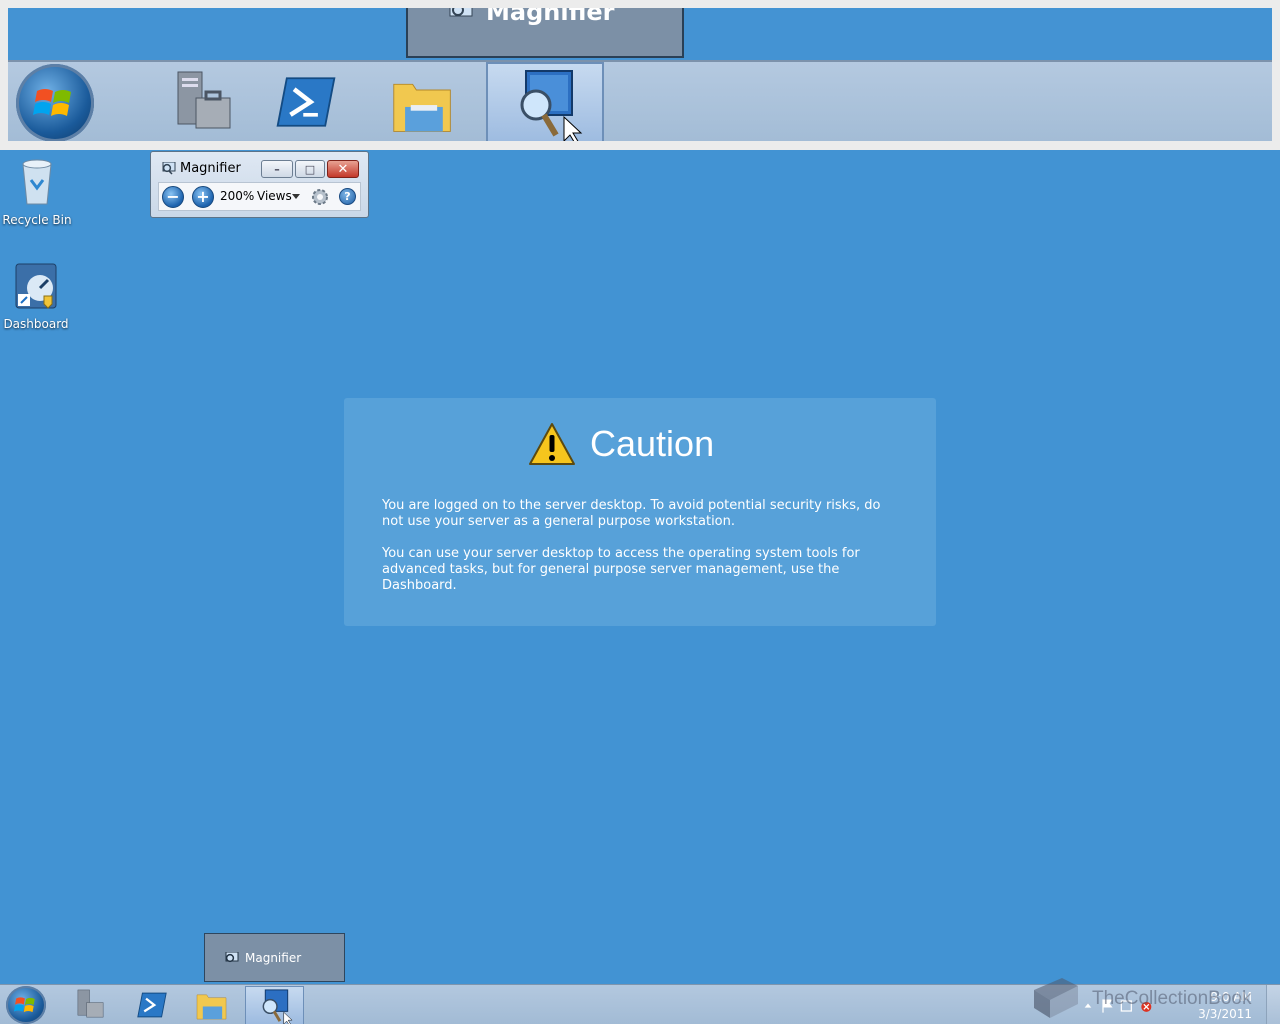  I want to click on magnifier-lens: Magnifier, so click(640, 75).